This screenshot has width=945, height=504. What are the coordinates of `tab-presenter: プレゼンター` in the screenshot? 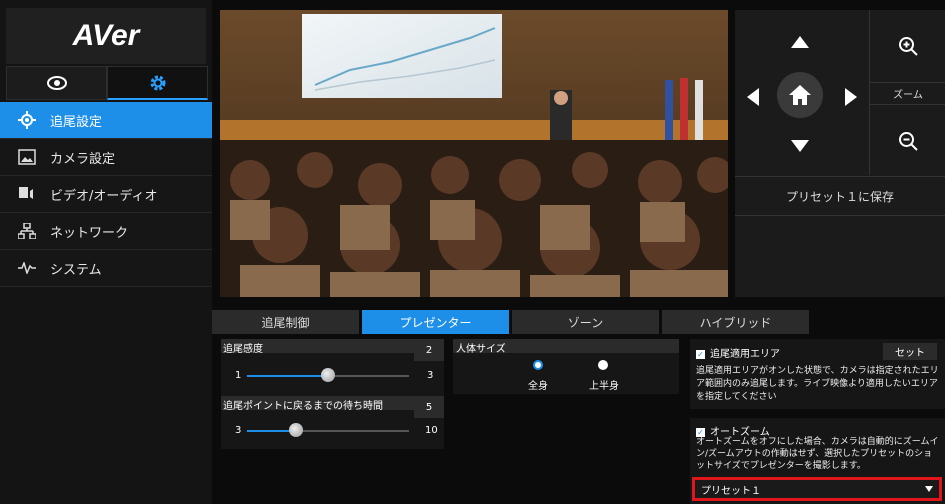 It's located at (435, 322).